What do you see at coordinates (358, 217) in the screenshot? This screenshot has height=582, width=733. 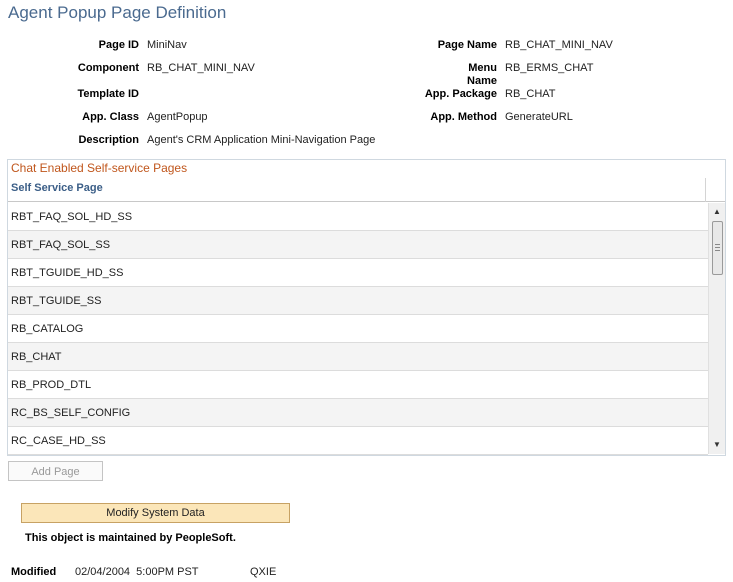 I see `table-row: RBT_FAQ_SOL_HD_SS` at bounding box center [358, 217].